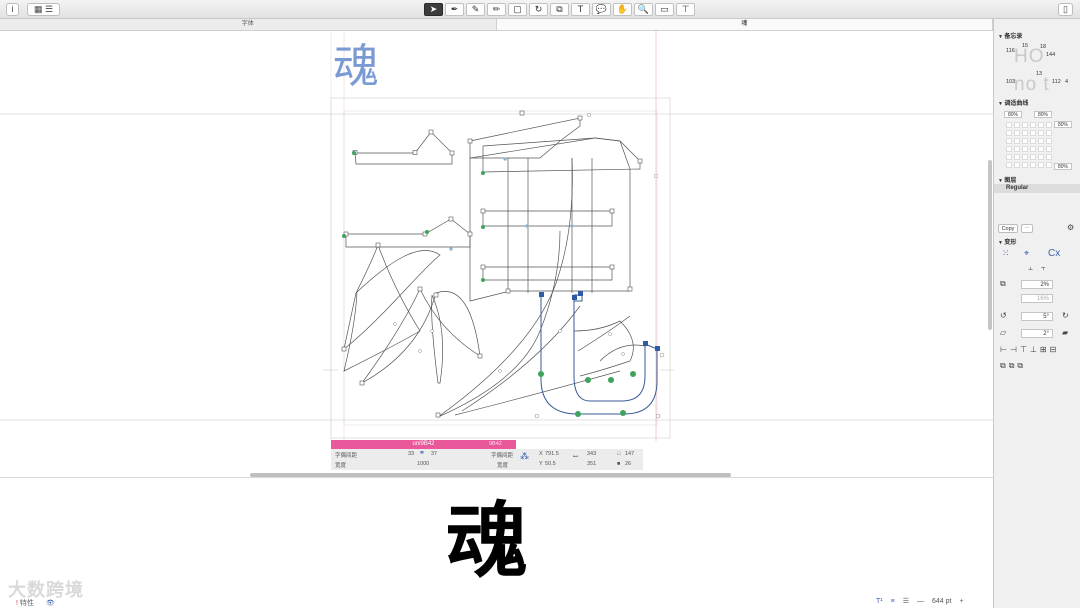  I want to click on vertical-scrollbar, so click(990, 245).